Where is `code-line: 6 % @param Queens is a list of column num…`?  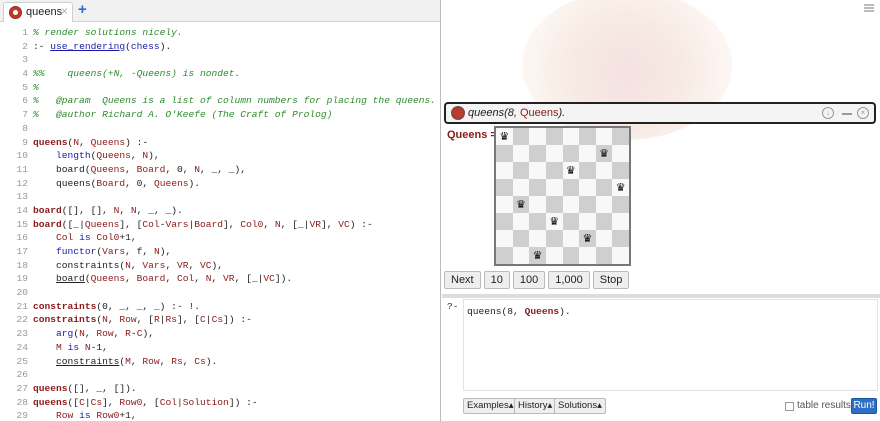 code-line: 6 % @param Queens is a list of column num… is located at coordinates (220, 101).